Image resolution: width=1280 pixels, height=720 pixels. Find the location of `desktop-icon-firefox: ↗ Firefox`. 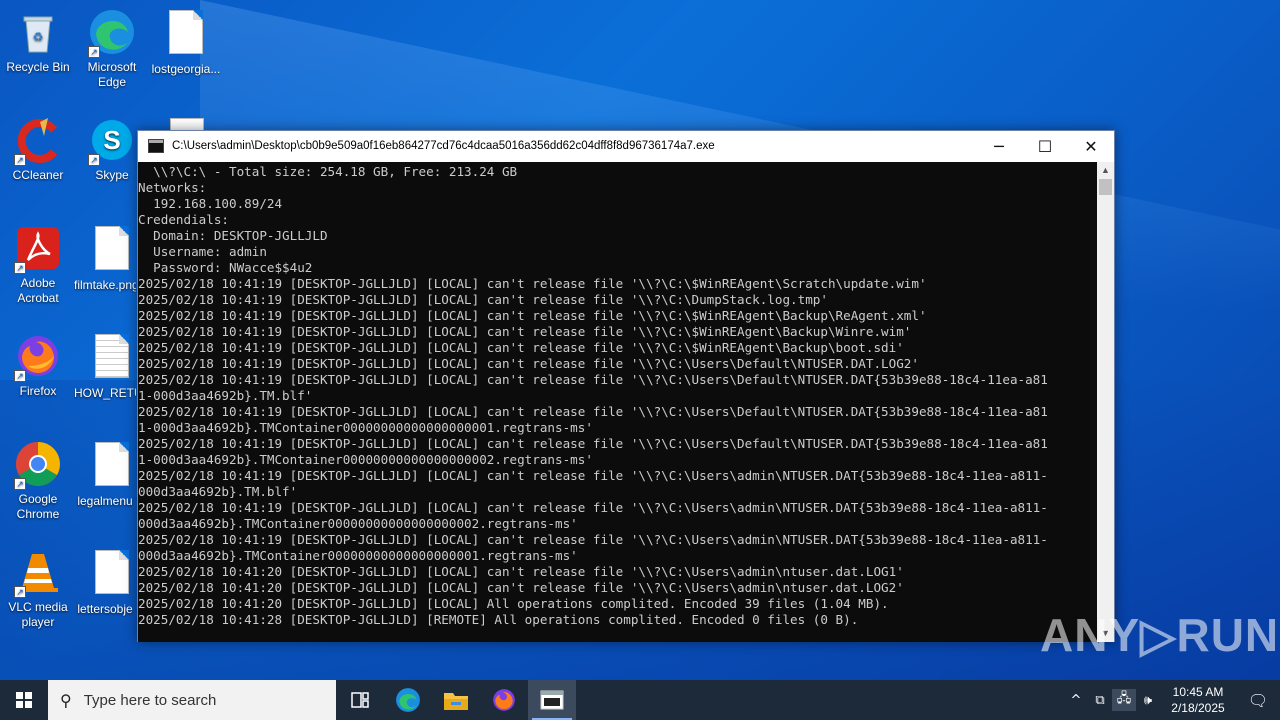

desktop-icon-firefox: ↗ Firefox is located at coordinates (38, 365).